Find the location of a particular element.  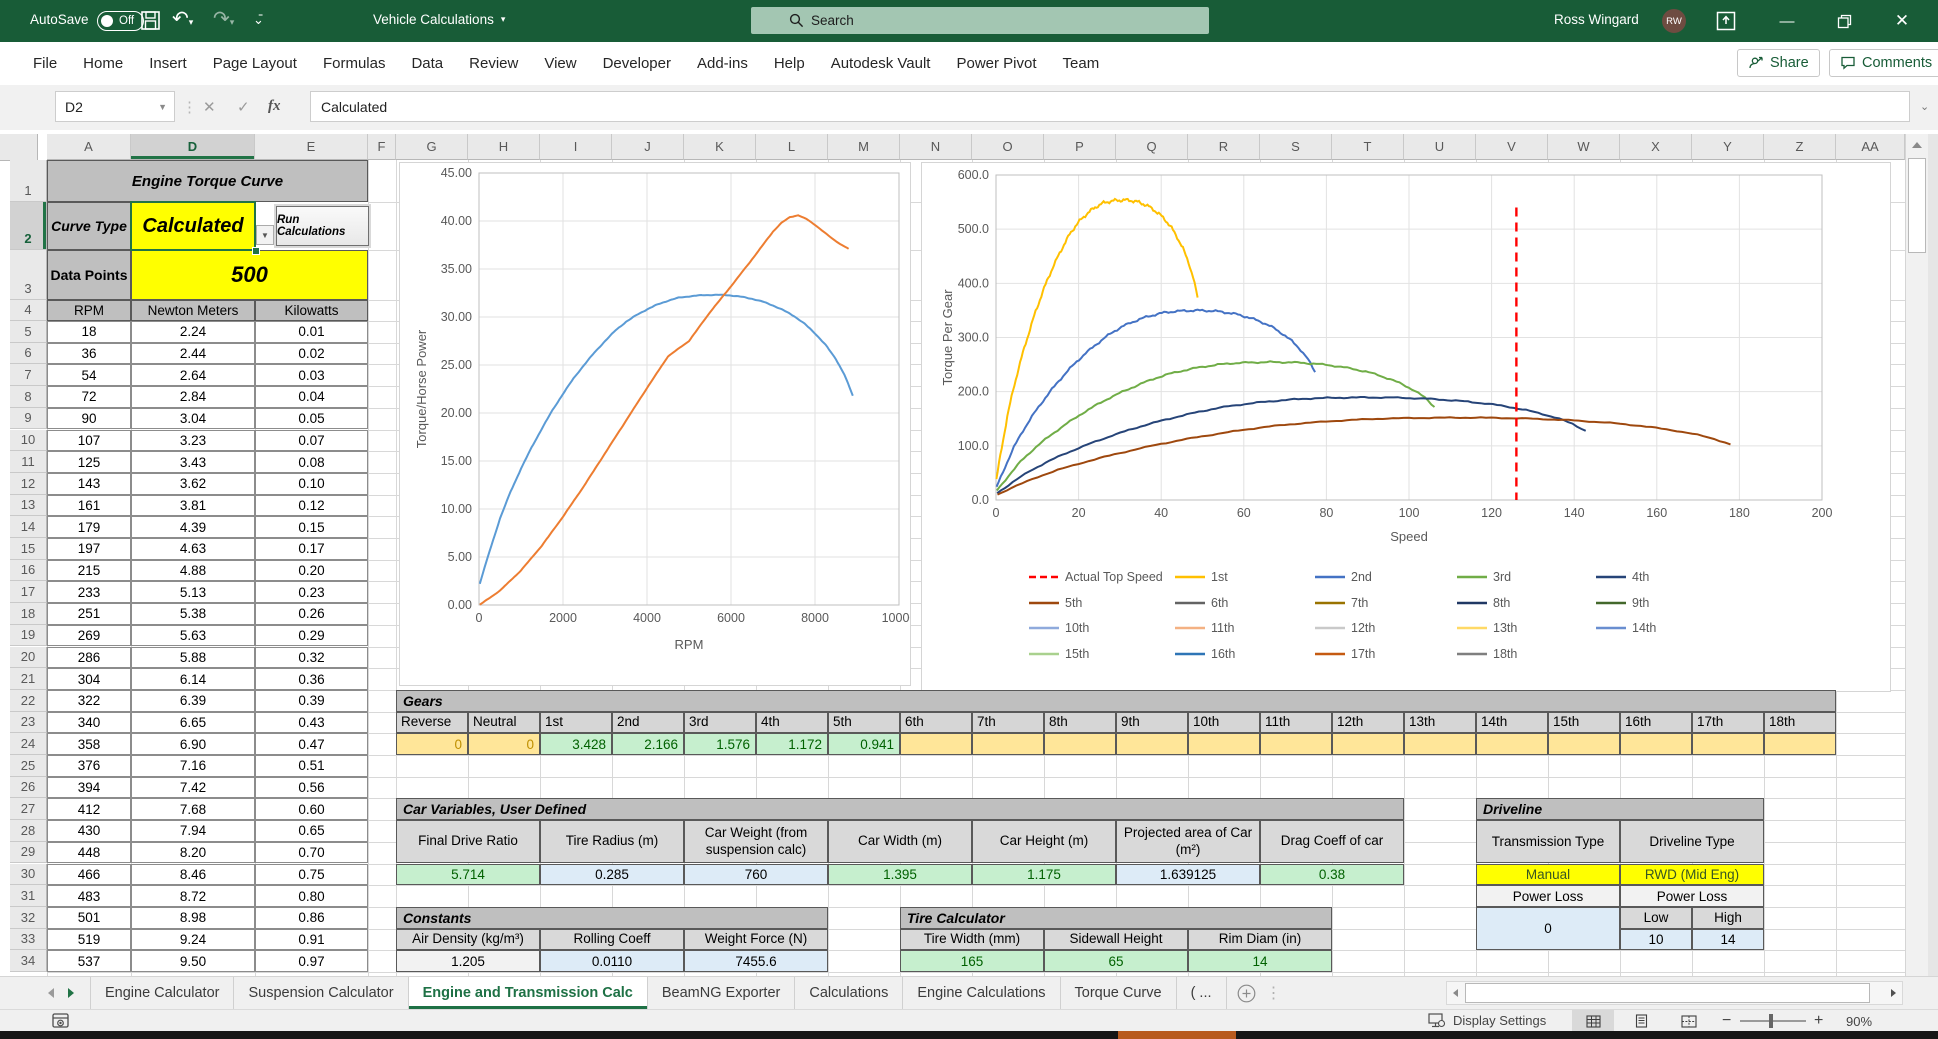

gears-header: 2nd is located at coordinates (648, 722).